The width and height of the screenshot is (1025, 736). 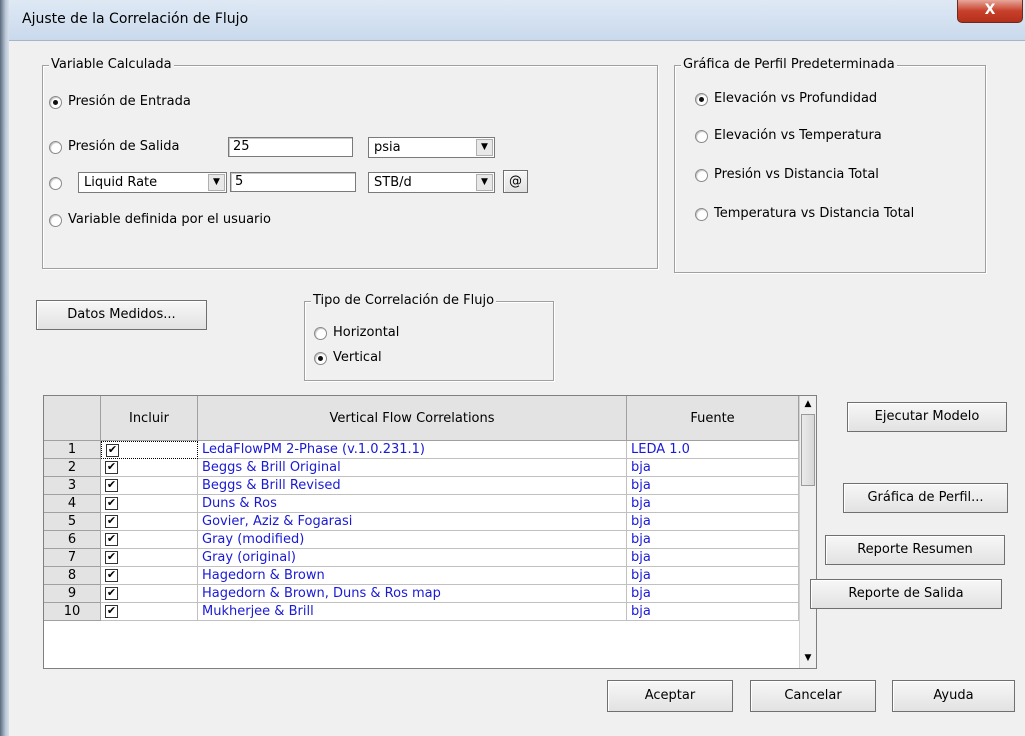 I want to click on scroll-thumb, so click(x=808, y=450).